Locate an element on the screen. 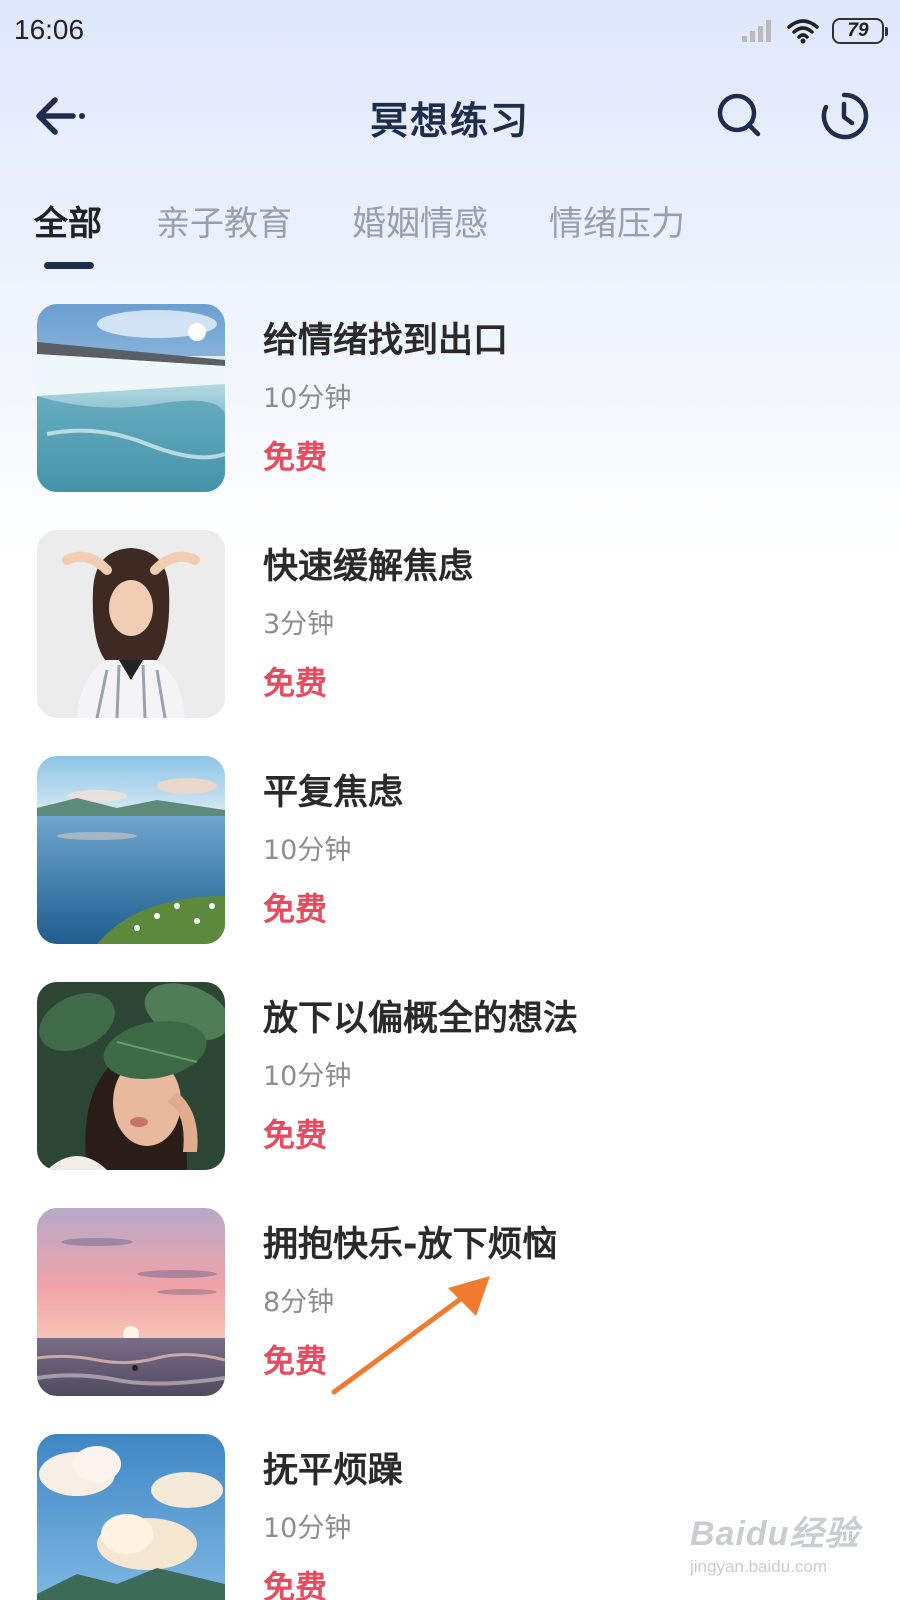 The height and width of the screenshot is (1600, 900). status-time: 16:06 is located at coordinates (49, 29).